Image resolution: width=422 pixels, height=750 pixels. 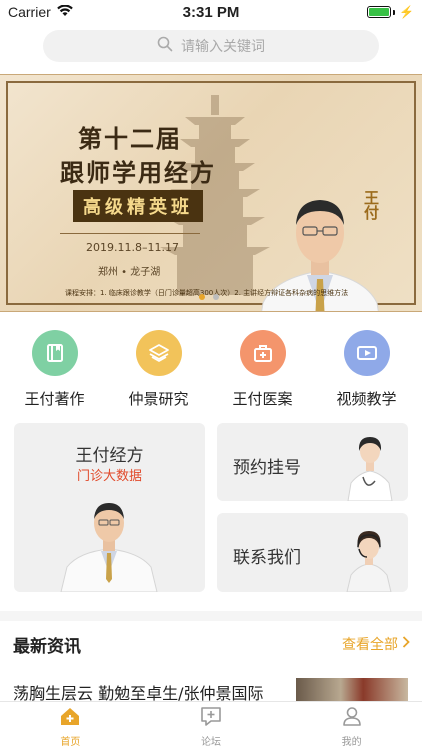 I want to click on category-label: 仲景研究, so click(x=158, y=399).